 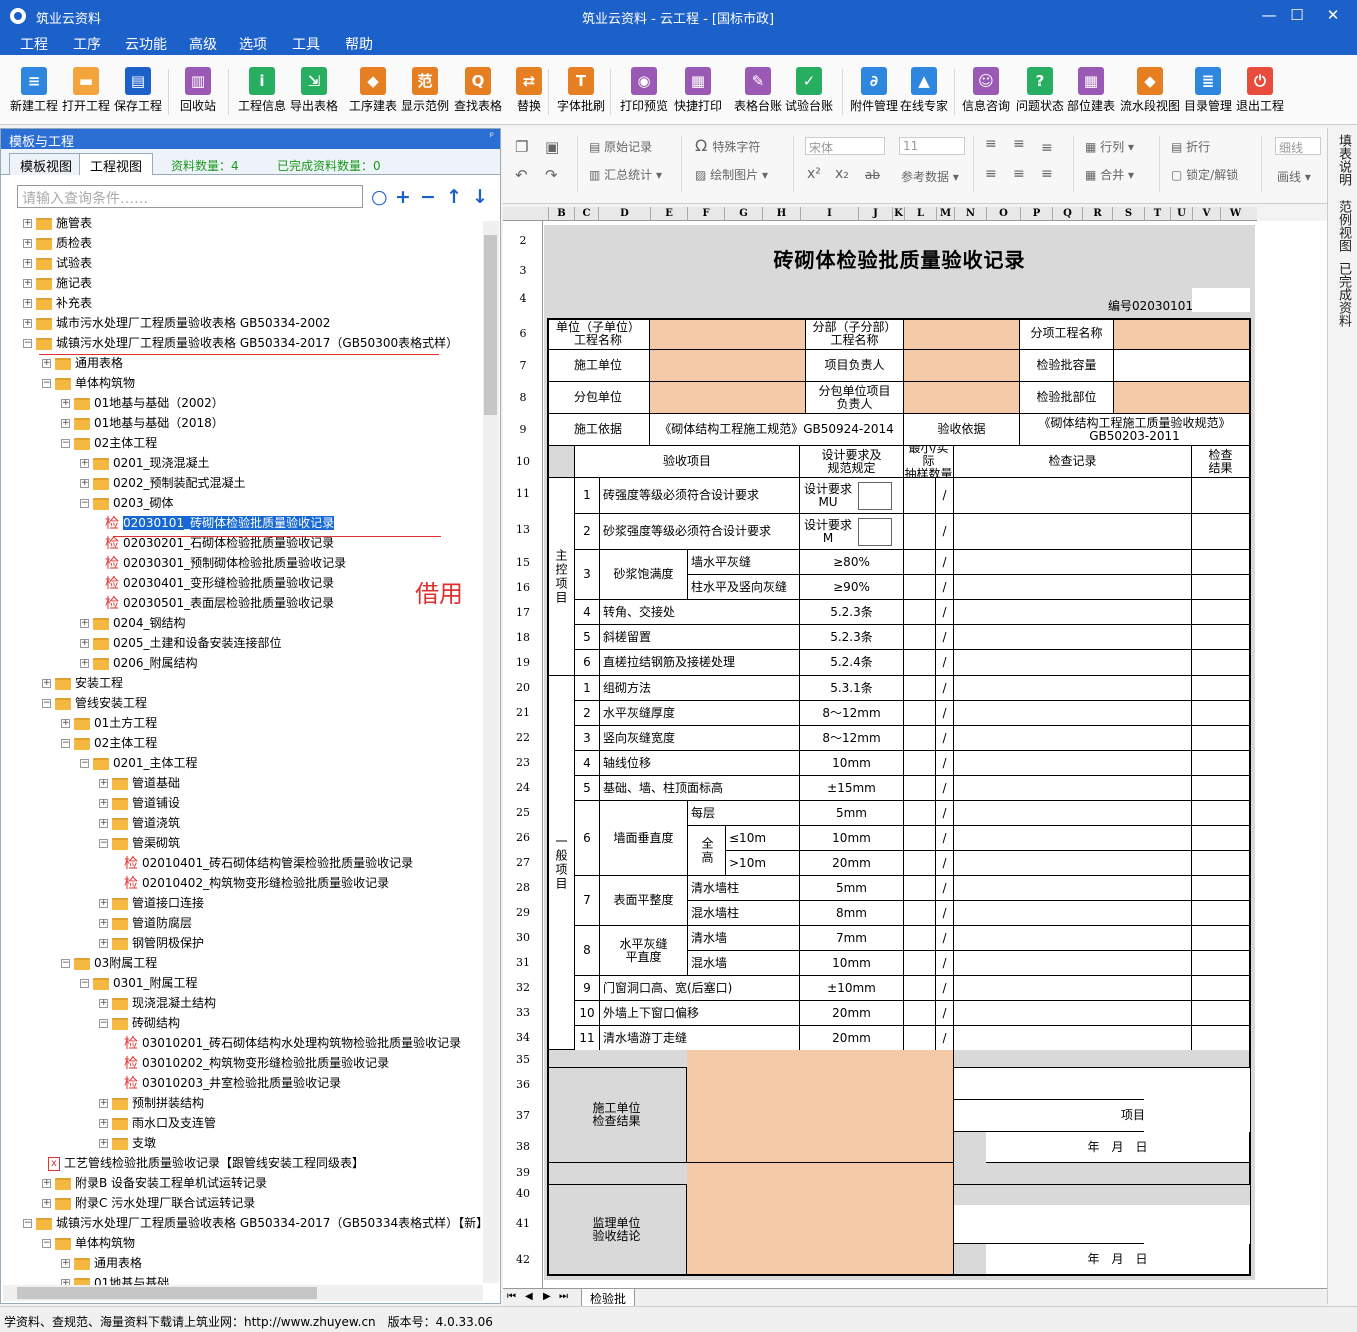 I want to click on toolbar-button-18: ? 问题状态, so click(x=1040, y=95).